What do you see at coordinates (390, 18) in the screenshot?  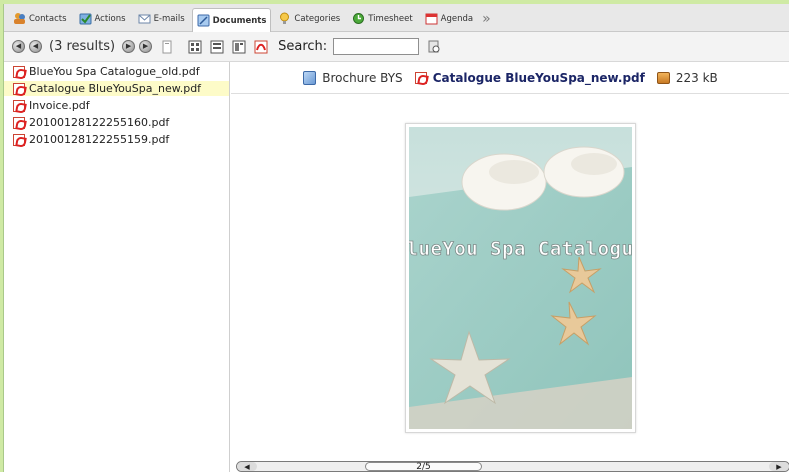 I see `tab-label: Timesheet` at bounding box center [390, 18].